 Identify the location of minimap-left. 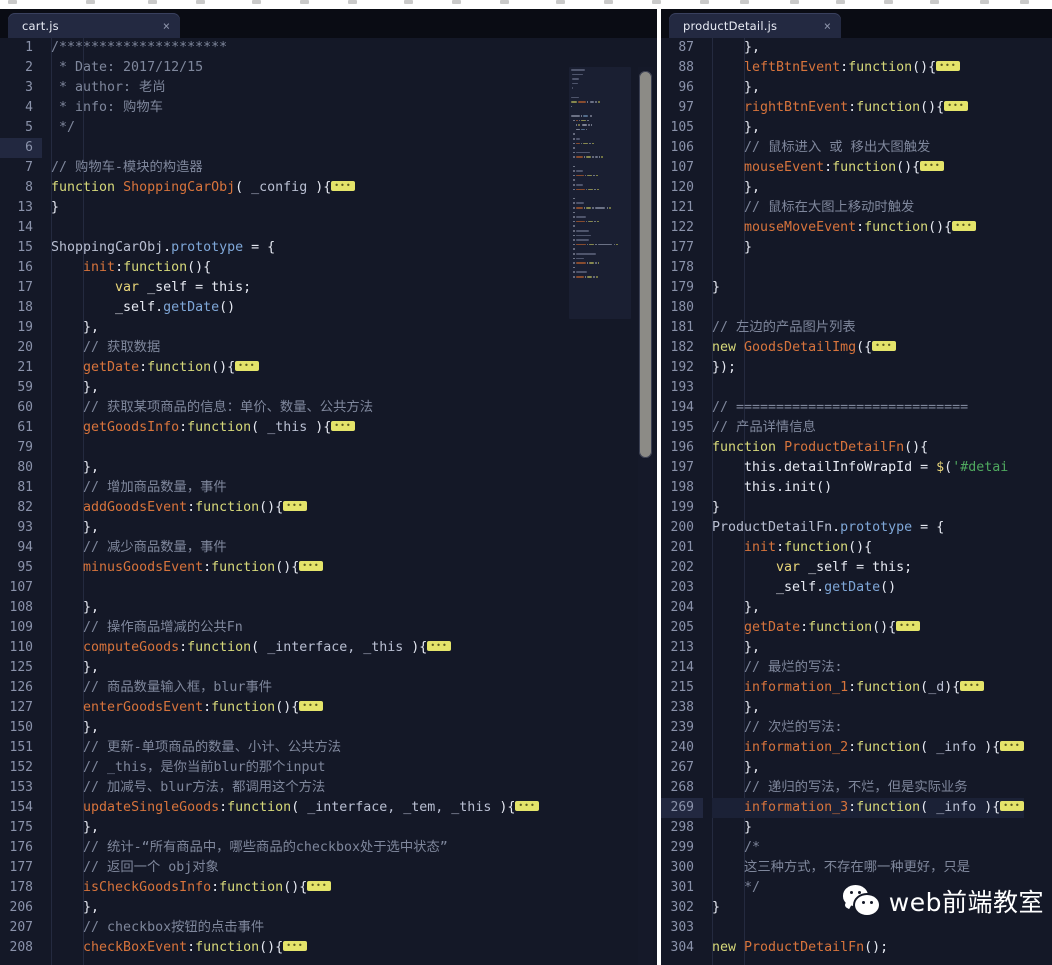
(600, 267).